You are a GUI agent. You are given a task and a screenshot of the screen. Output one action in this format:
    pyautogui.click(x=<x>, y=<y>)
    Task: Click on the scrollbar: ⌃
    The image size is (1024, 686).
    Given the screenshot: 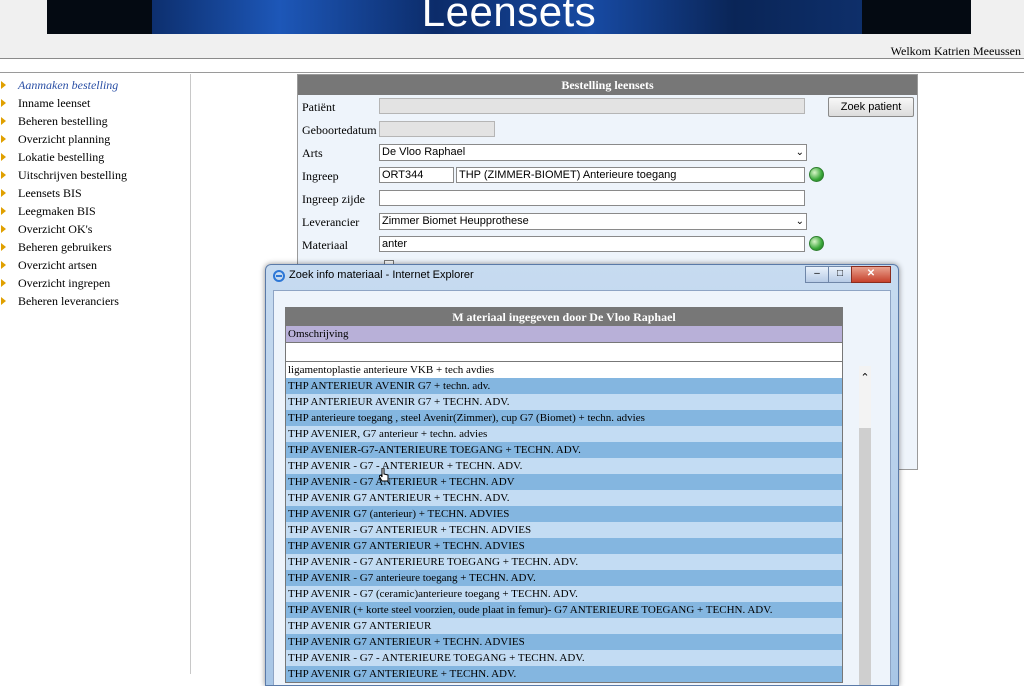 What is the action you would take?
    pyautogui.click(x=865, y=525)
    